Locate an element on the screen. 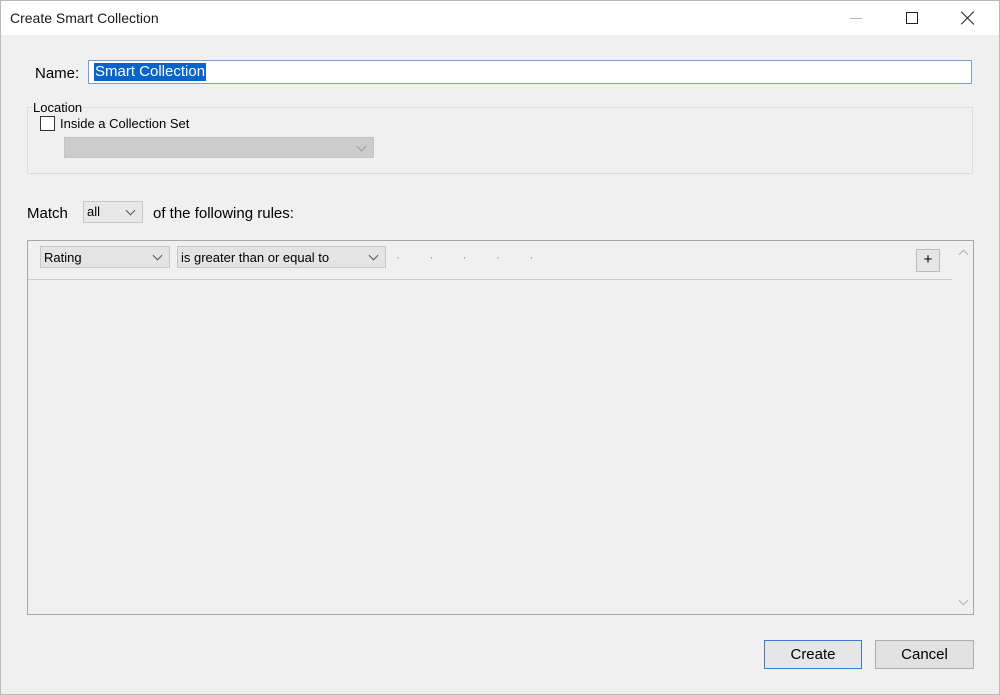 The image size is (1000, 695). inside-collection-set-label: Inside a Collection Set is located at coordinates (125, 123).